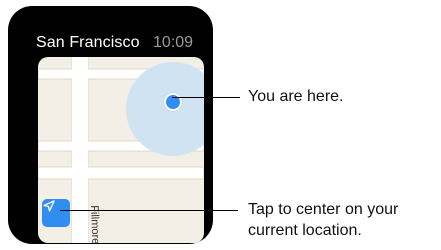 This screenshot has width=441, height=250. Describe the element at coordinates (80, 150) in the screenshot. I see `road-vertical-overlay` at that location.